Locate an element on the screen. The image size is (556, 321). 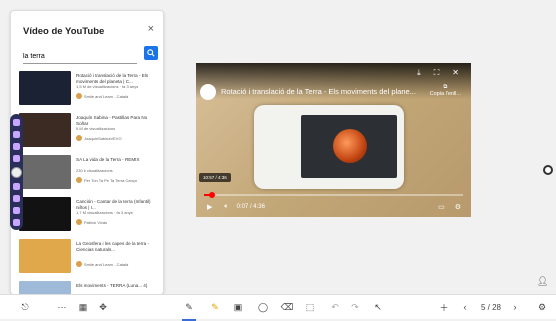
time-display: 0:07 / 4:36 is located at coordinates (250, 207).